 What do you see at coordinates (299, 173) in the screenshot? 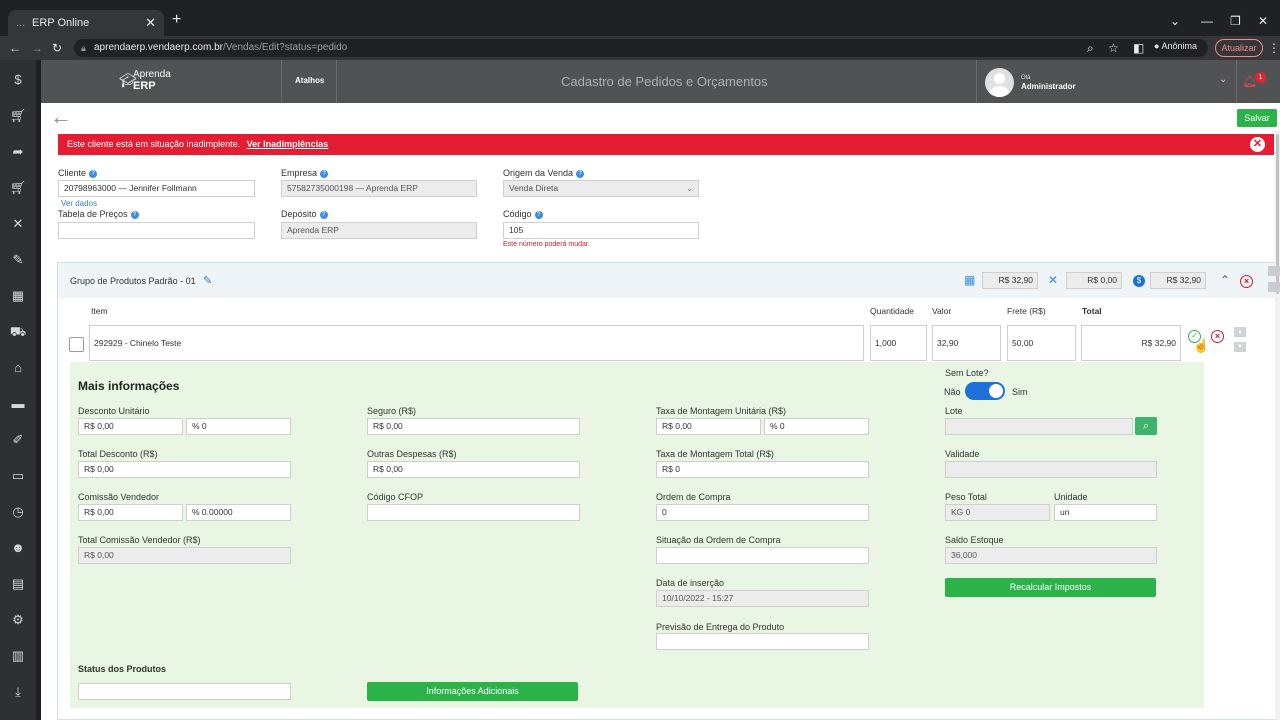
I see `empresa-label-text: Empresa` at bounding box center [299, 173].